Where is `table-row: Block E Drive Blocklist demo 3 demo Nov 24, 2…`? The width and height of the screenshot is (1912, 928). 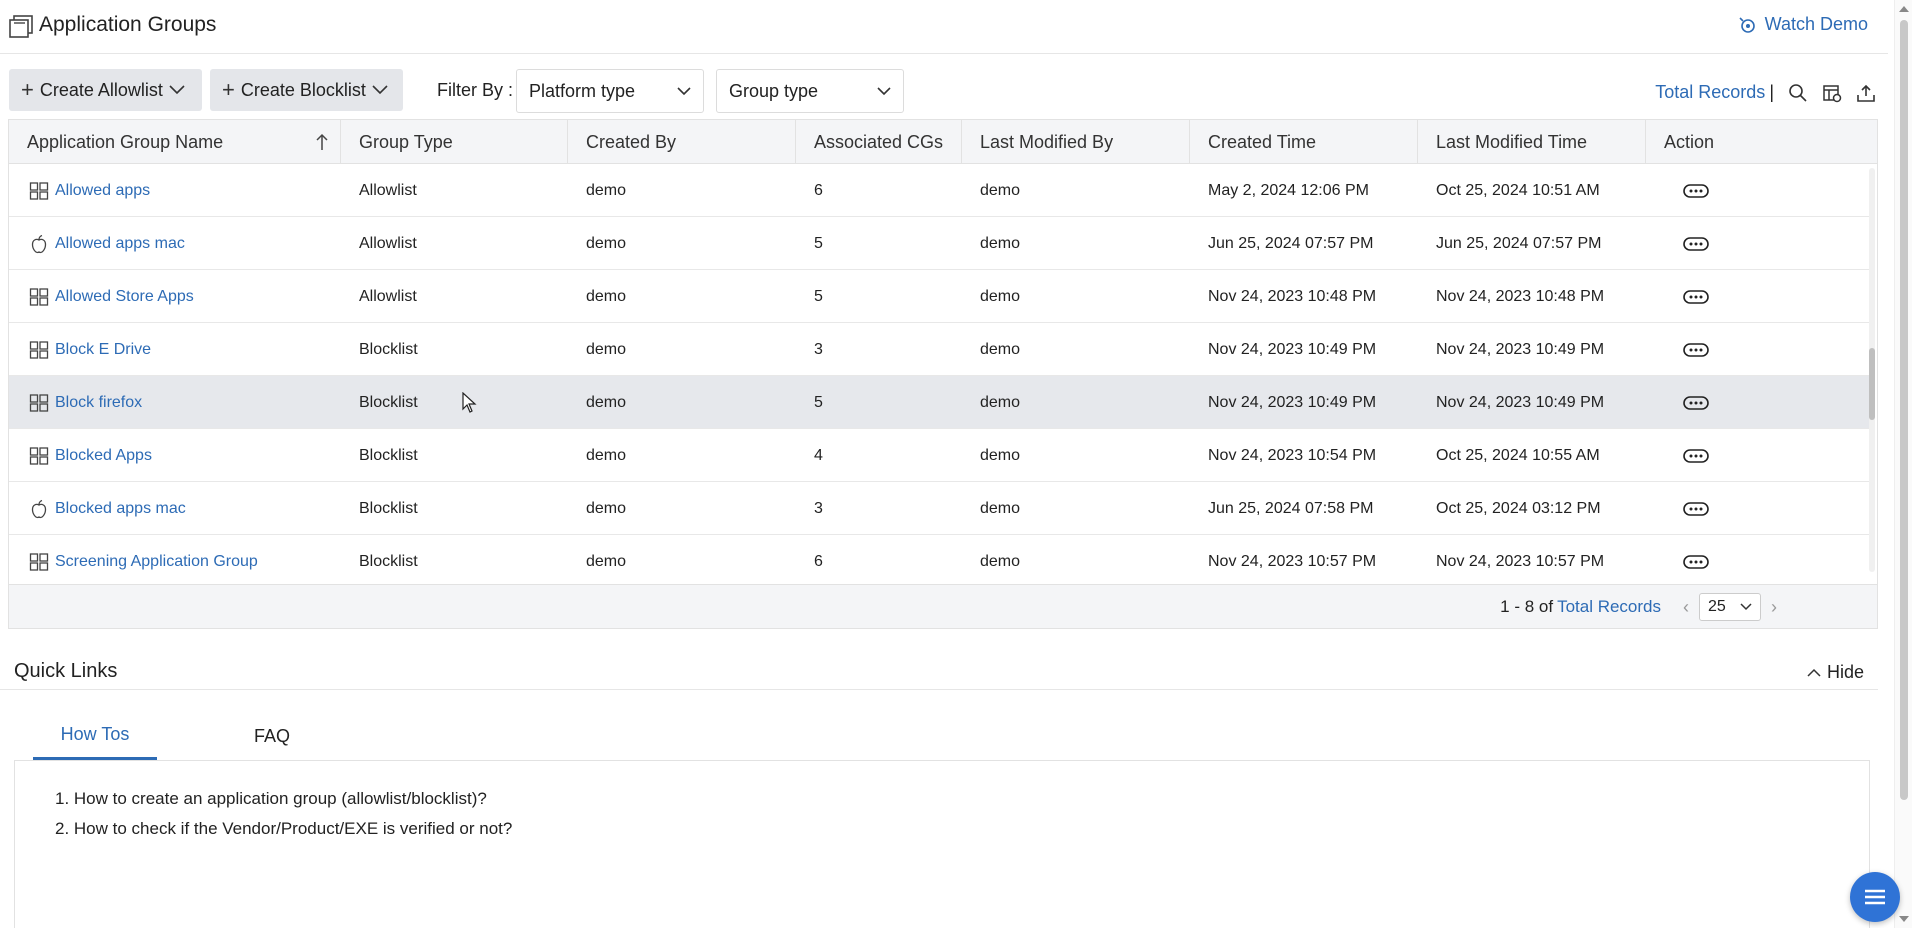
table-row: Block E Drive Blocklist demo 3 demo Nov 24, 2… is located at coordinates (939, 349).